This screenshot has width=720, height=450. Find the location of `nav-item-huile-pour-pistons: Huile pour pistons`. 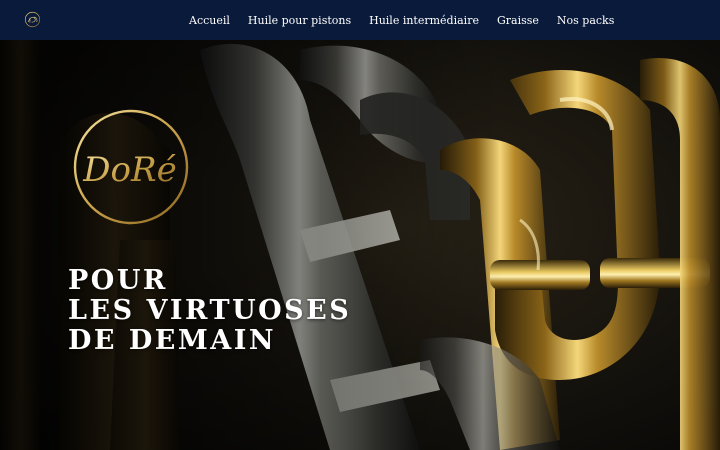

nav-item-huile-pour-pistons: Huile pour pistons is located at coordinates (299, 20).